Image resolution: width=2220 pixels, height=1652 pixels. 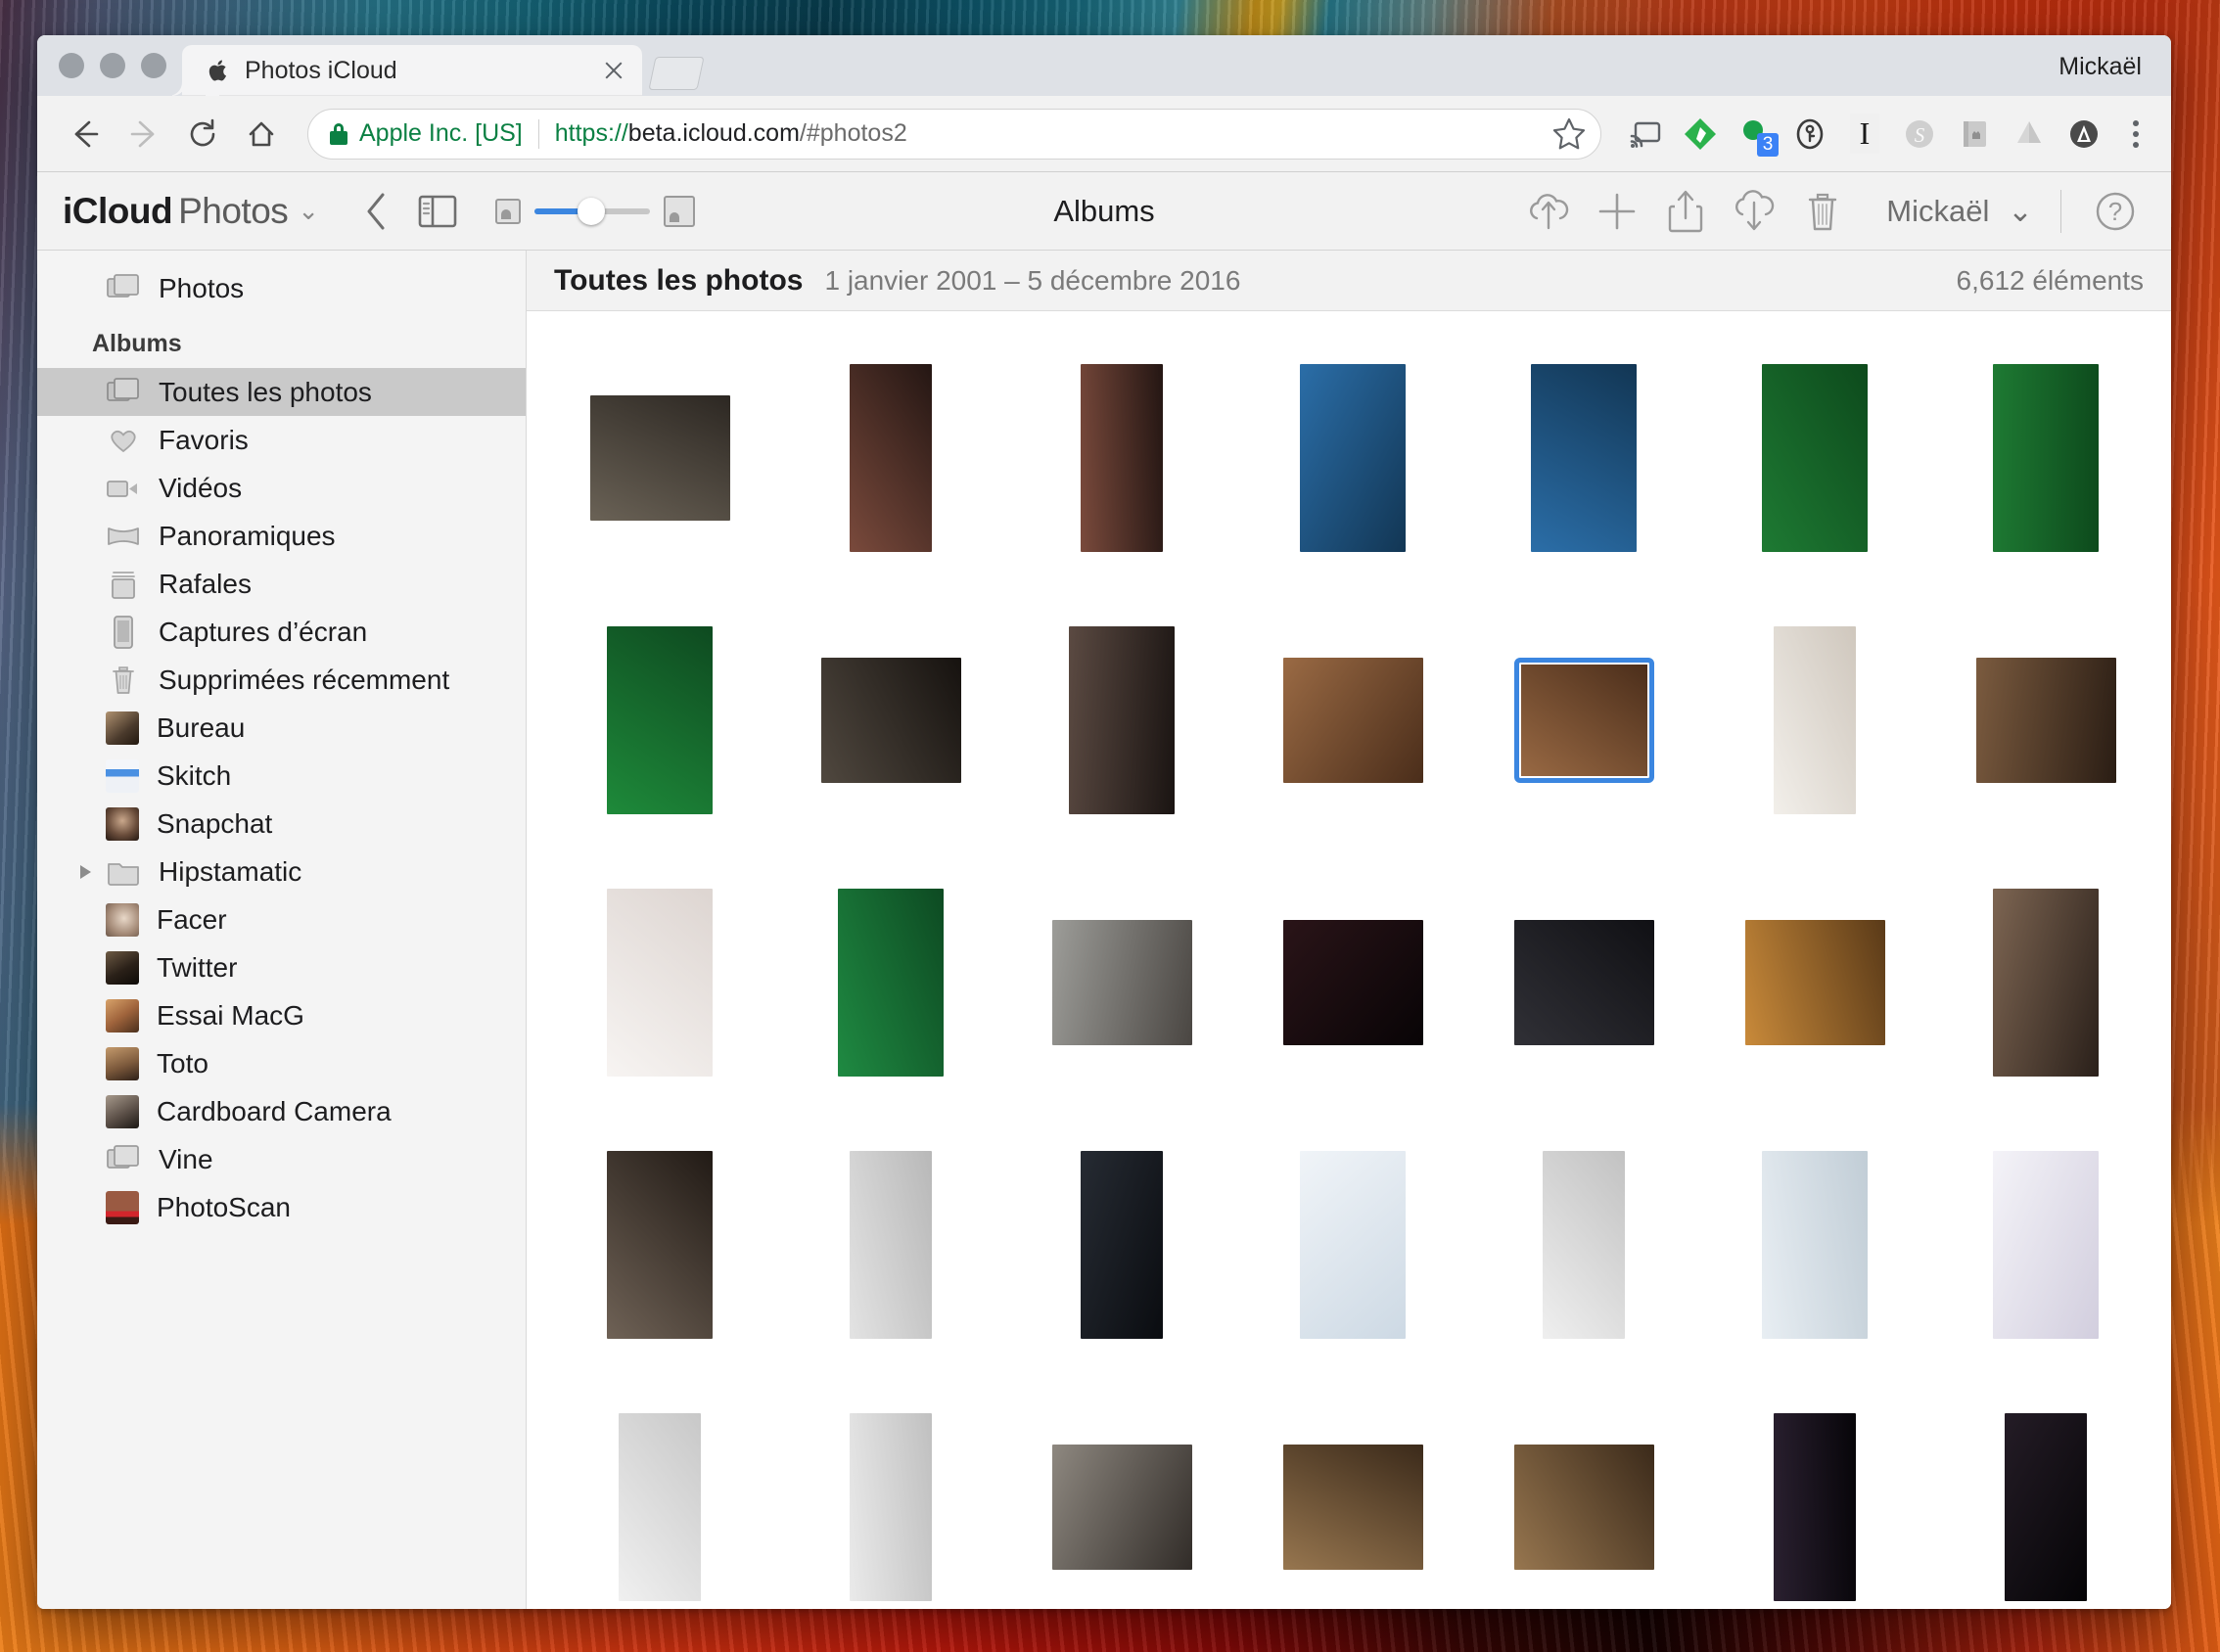 What do you see at coordinates (1583, 720) in the screenshot?
I see `photo-thumbnail-selected` at bounding box center [1583, 720].